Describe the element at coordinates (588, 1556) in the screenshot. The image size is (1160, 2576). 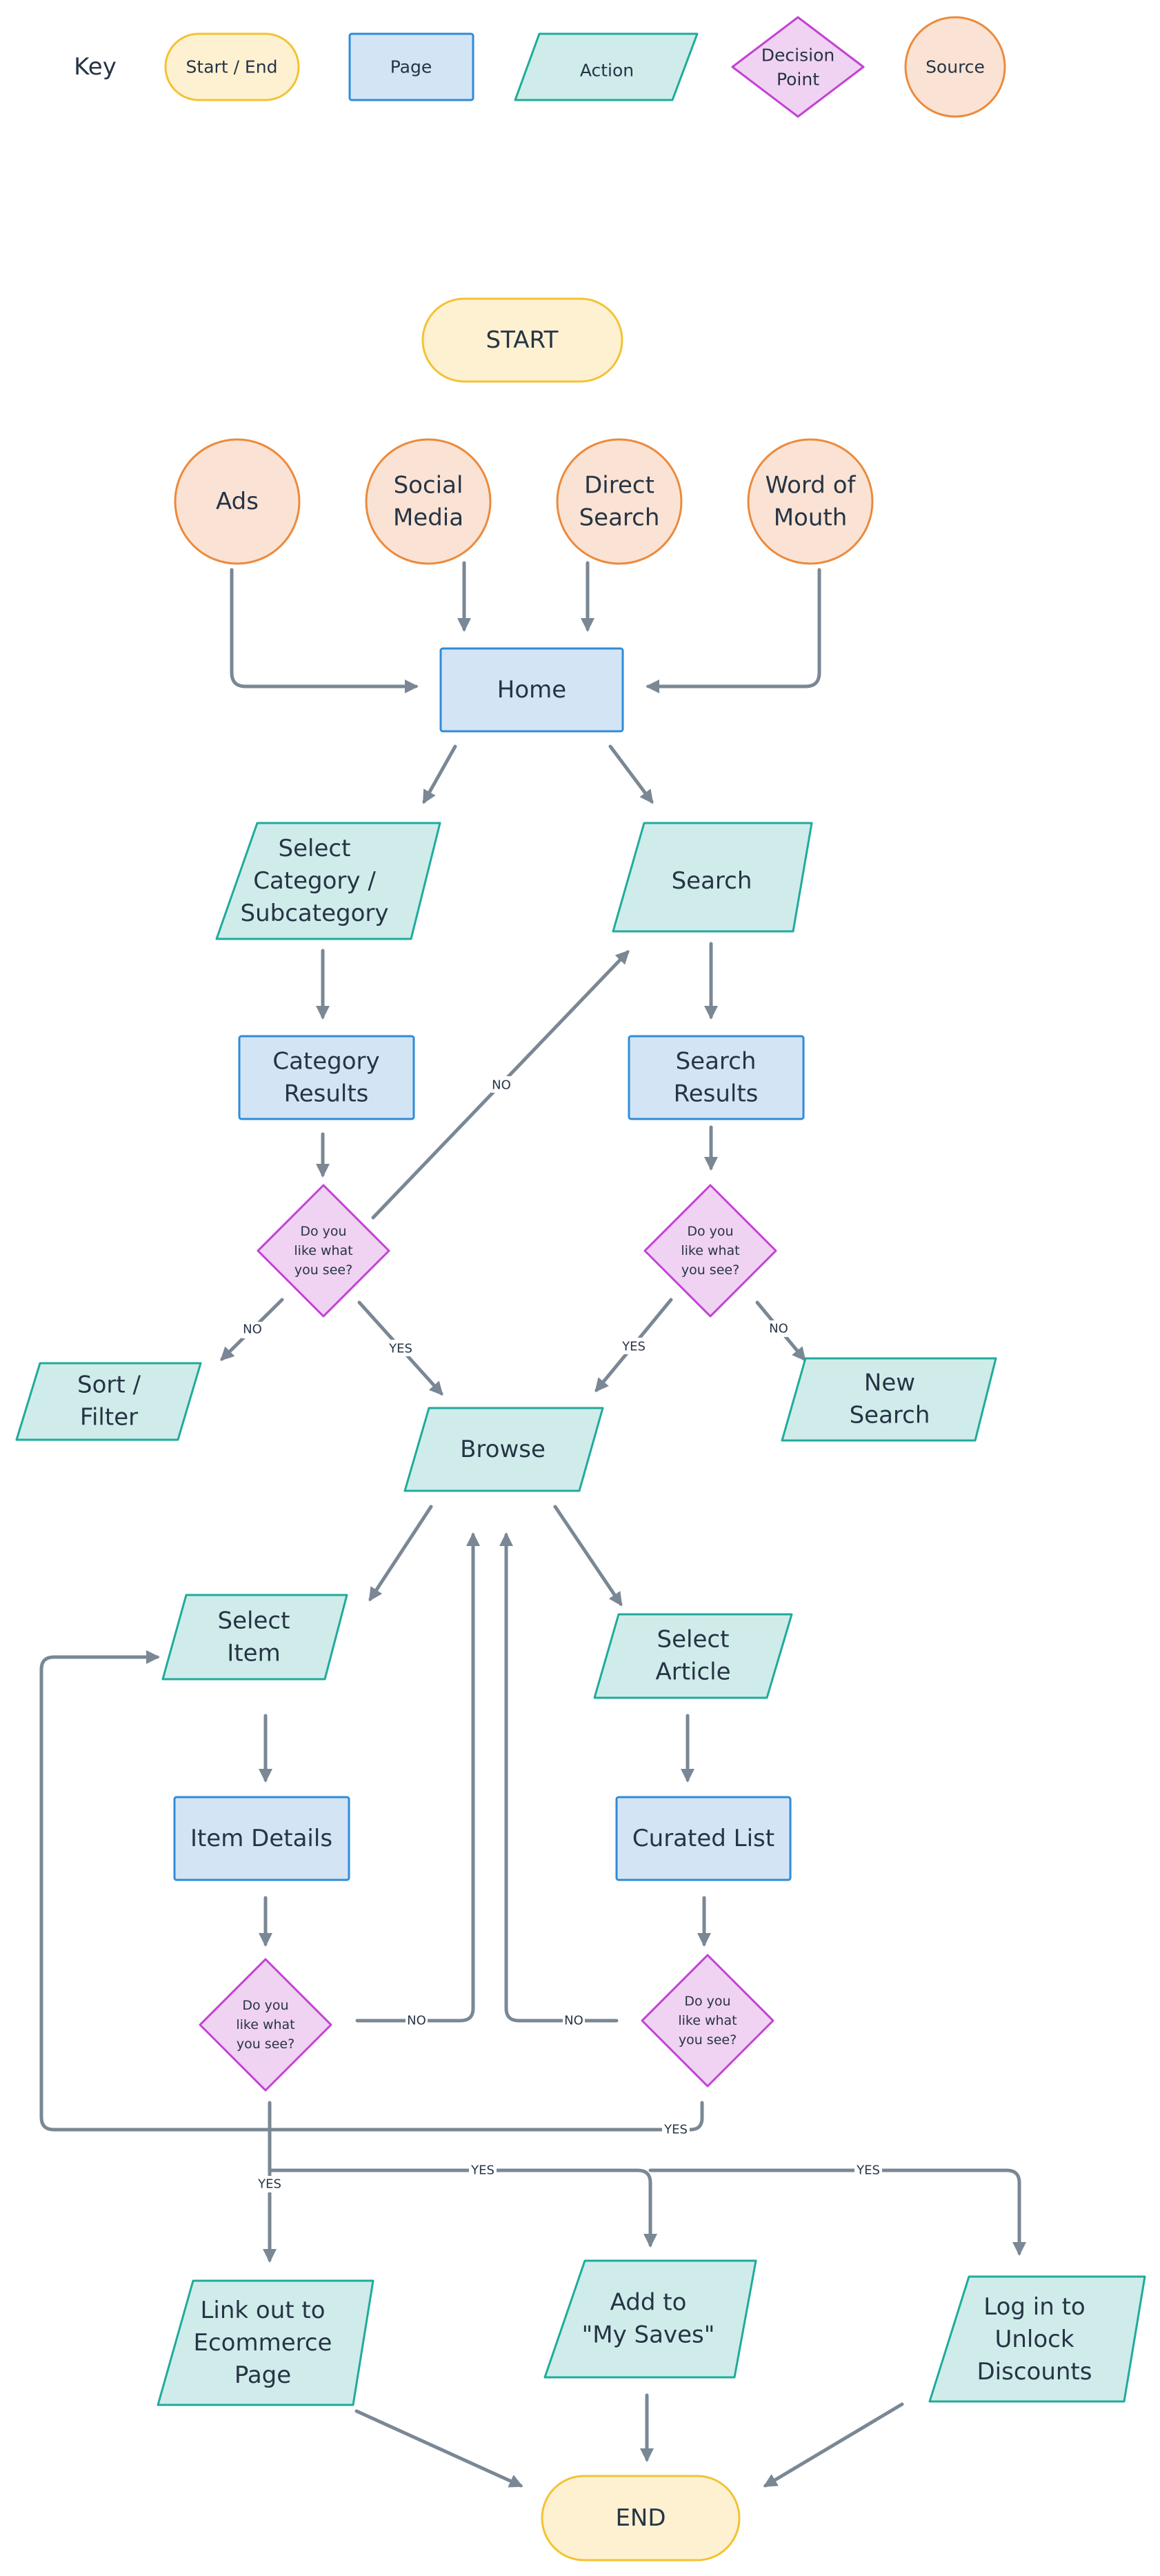
I see `edge-browse-selectarticle` at that location.